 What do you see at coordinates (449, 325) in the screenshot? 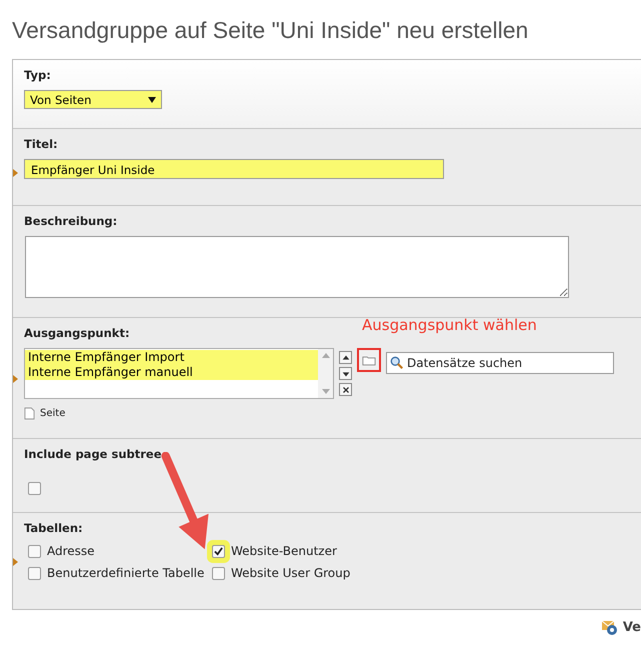
I see `annotation-label: Ausgangspunkt wählen` at bounding box center [449, 325].